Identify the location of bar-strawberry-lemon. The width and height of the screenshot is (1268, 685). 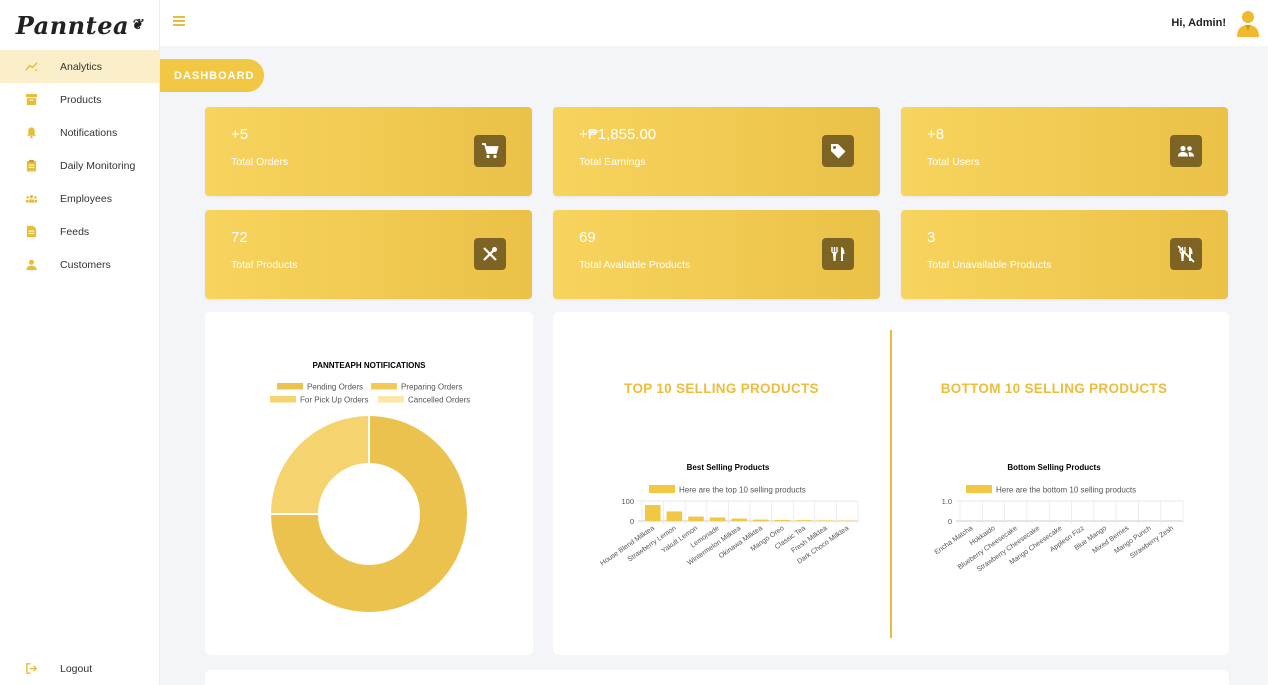
(674, 516).